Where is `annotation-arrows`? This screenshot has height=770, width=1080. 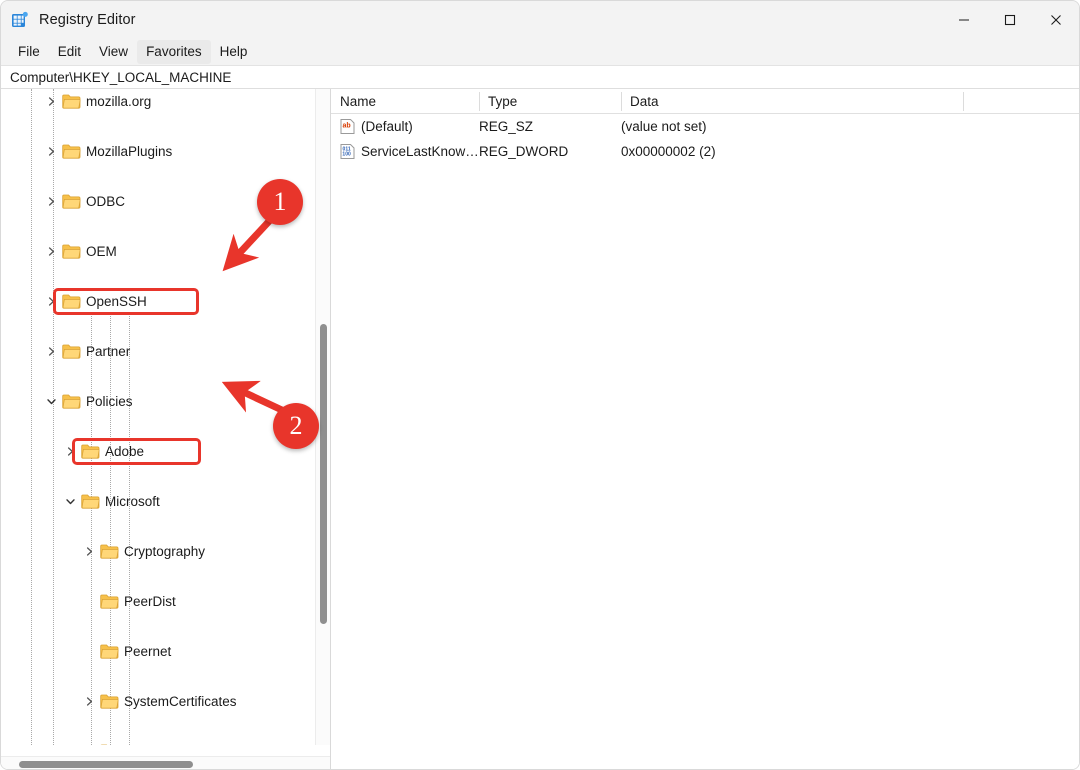 annotation-arrows is located at coordinates (253, 314).